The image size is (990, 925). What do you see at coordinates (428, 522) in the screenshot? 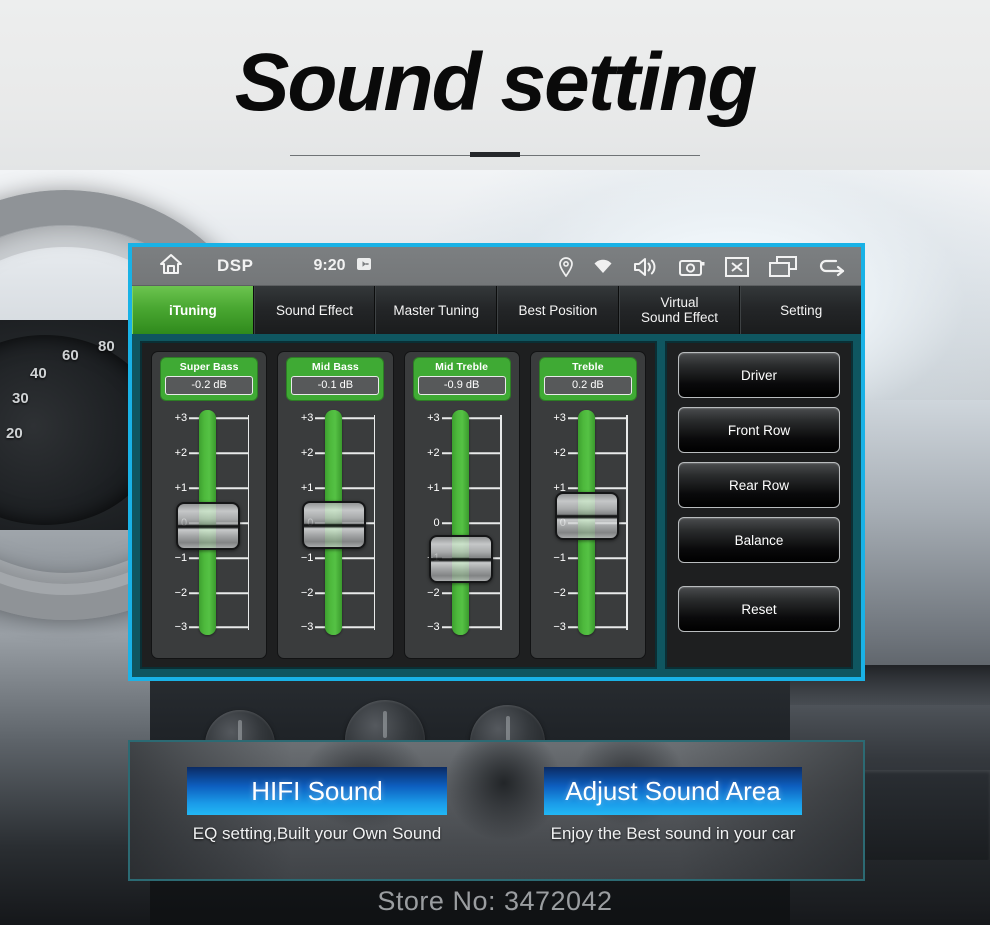
I see `scale-labels: +3 +2 +1 0 −1 −2 −3` at bounding box center [428, 522].